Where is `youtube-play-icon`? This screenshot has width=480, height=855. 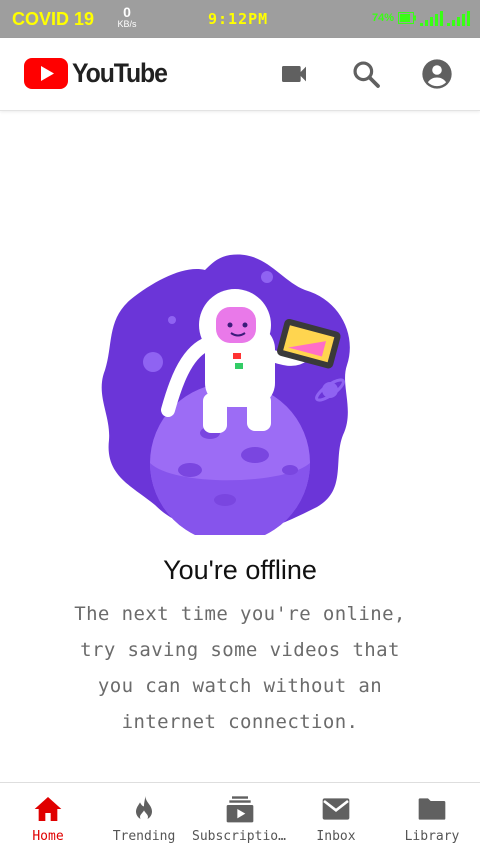 youtube-play-icon is located at coordinates (46, 73).